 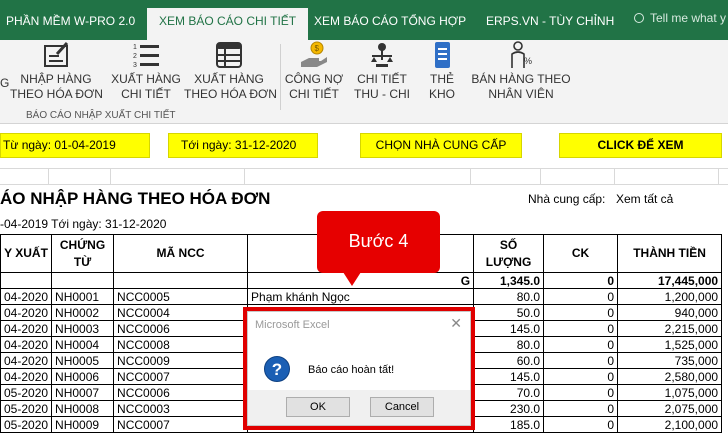 What do you see at coordinates (83, 328) in the screenshot?
I see `doc-cell: NH0003` at bounding box center [83, 328].